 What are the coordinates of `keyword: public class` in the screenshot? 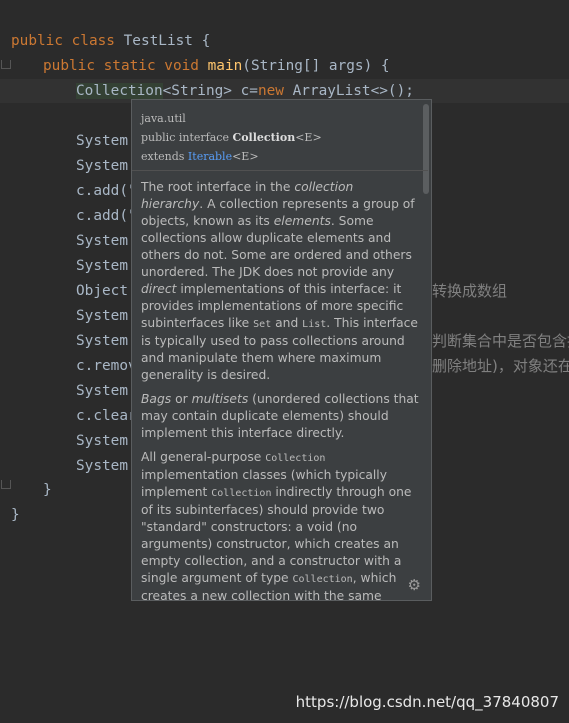 It's located at (67, 41).